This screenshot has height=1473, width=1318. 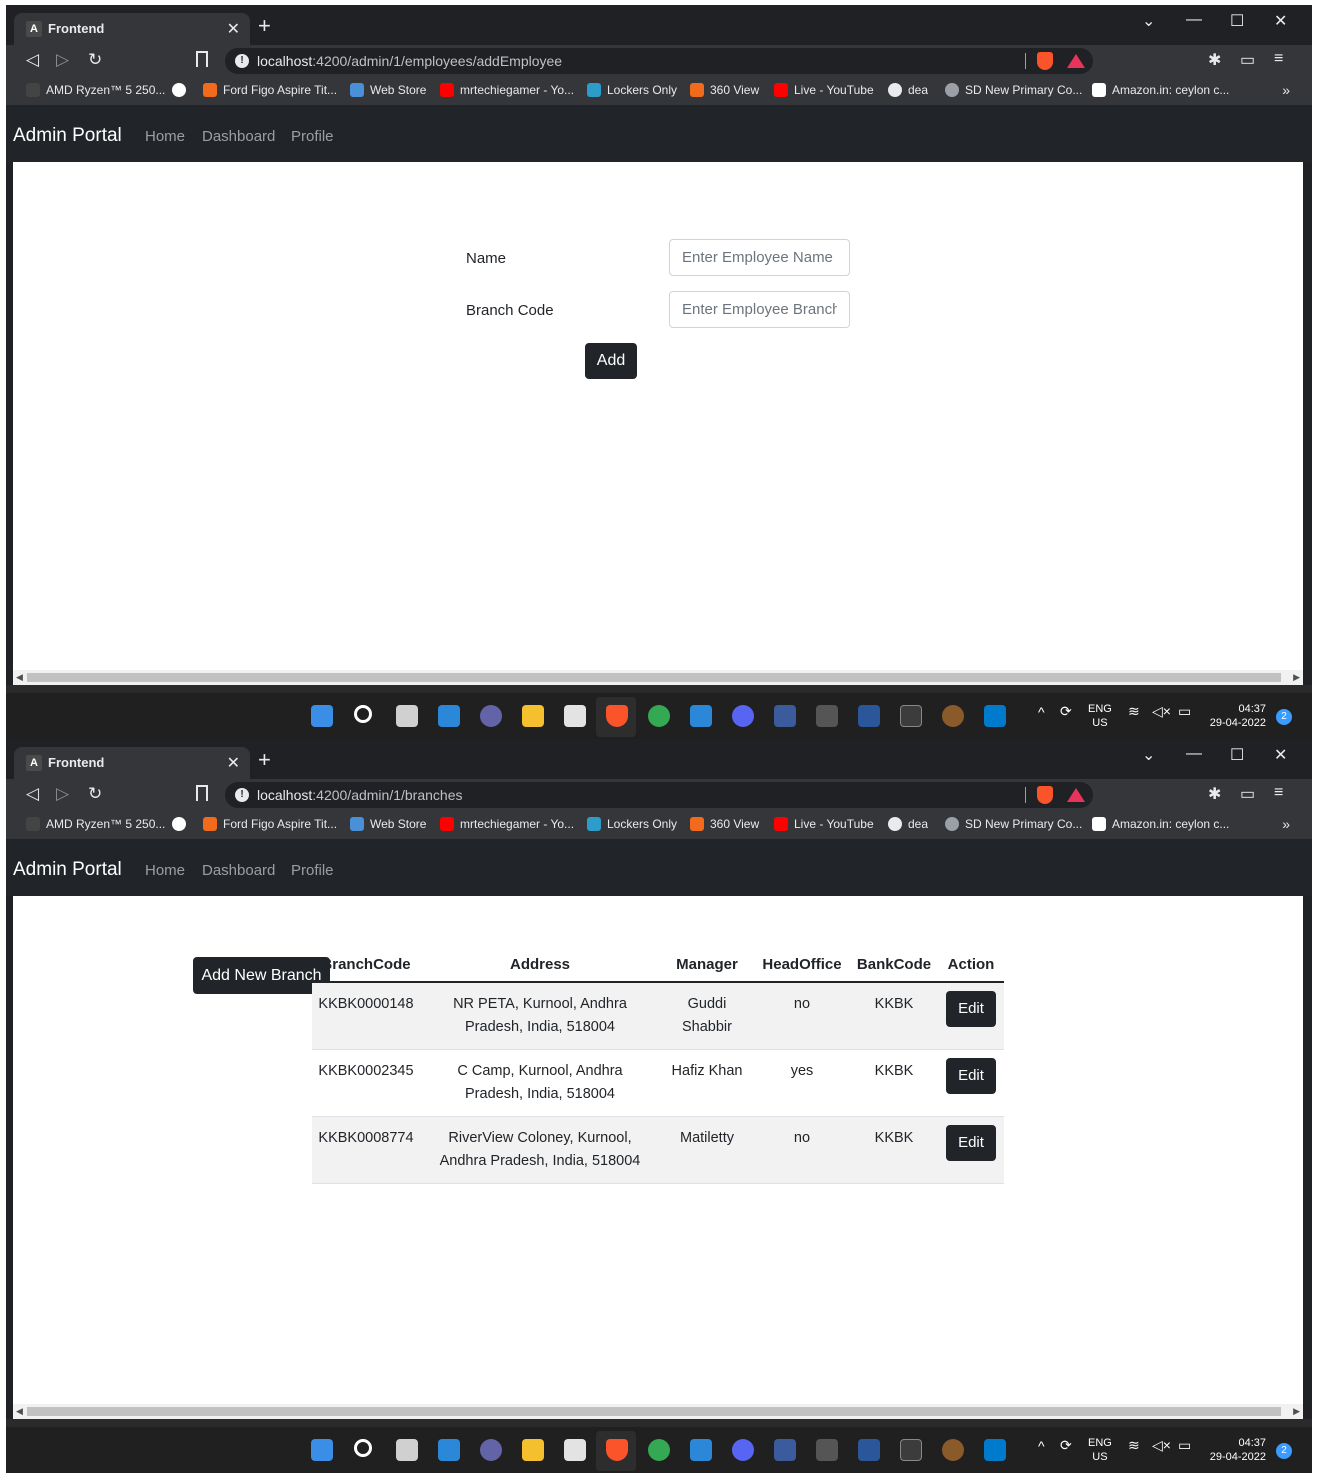 What do you see at coordinates (95, 60) in the screenshot?
I see `reload-icon: ↻` at bounding box center [95, 60].